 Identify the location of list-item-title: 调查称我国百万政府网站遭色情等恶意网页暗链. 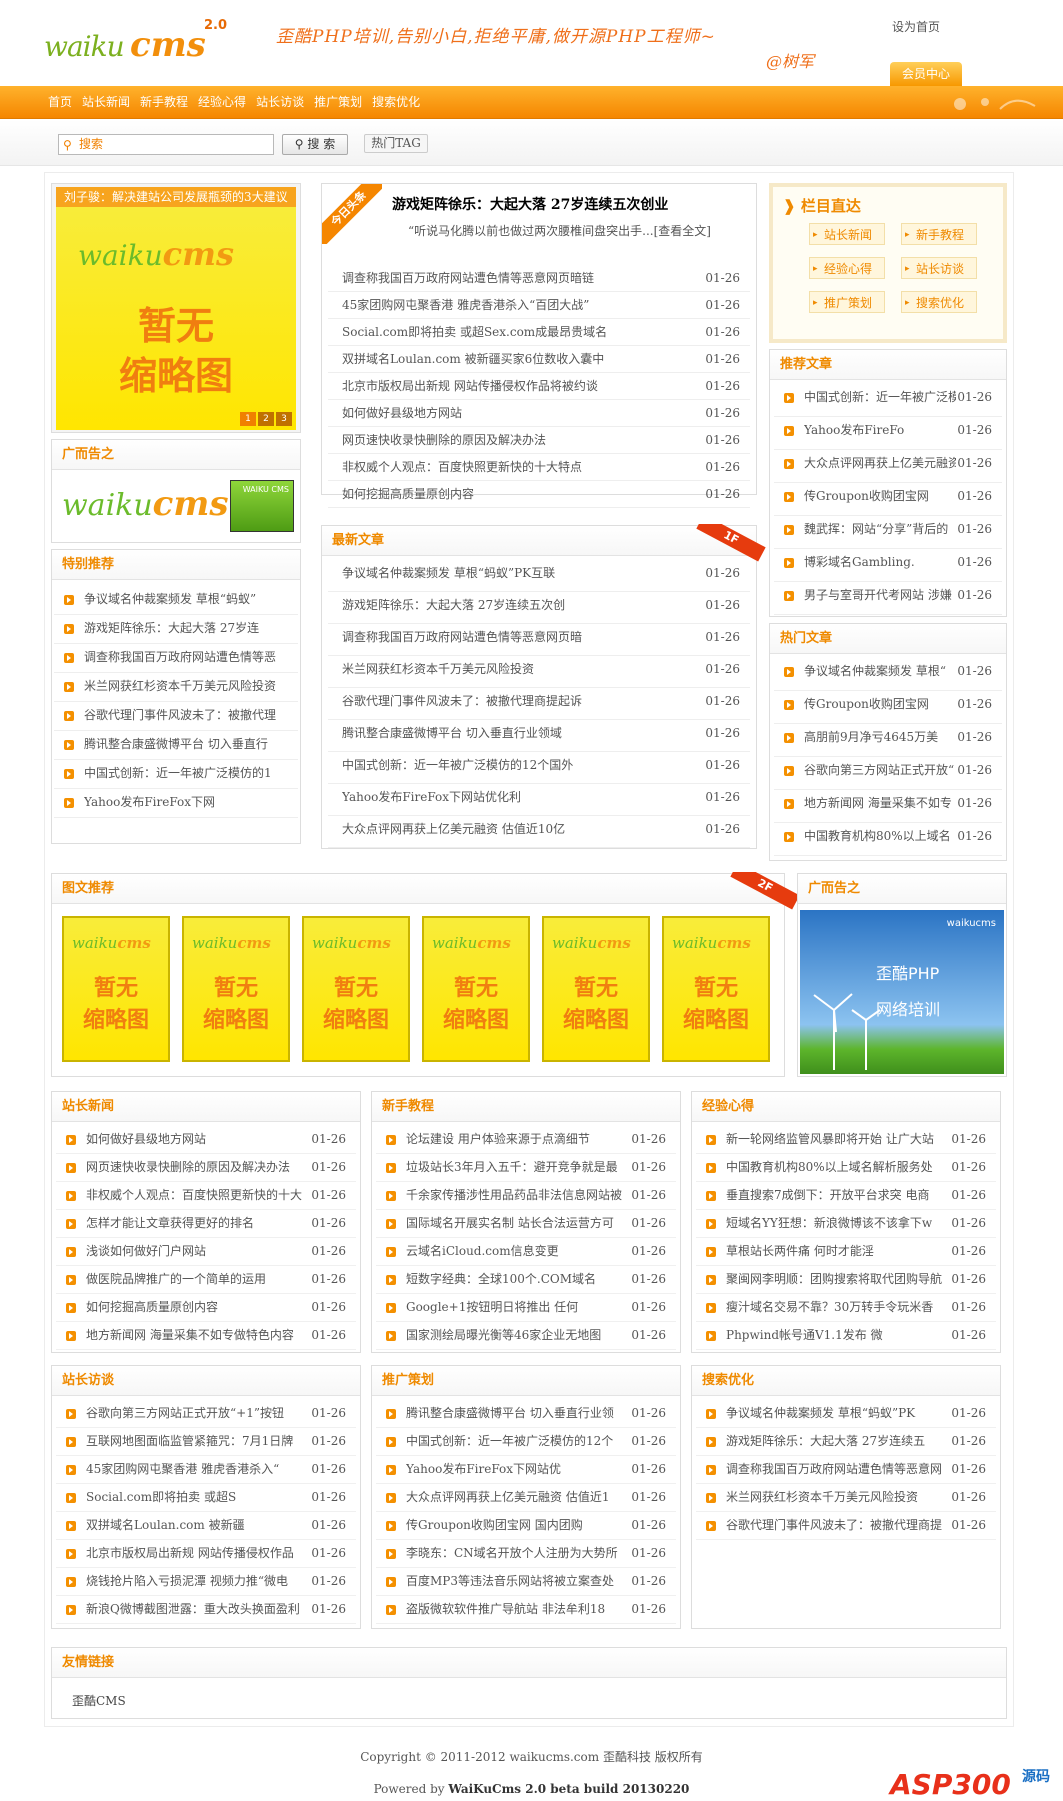
(523, 278).